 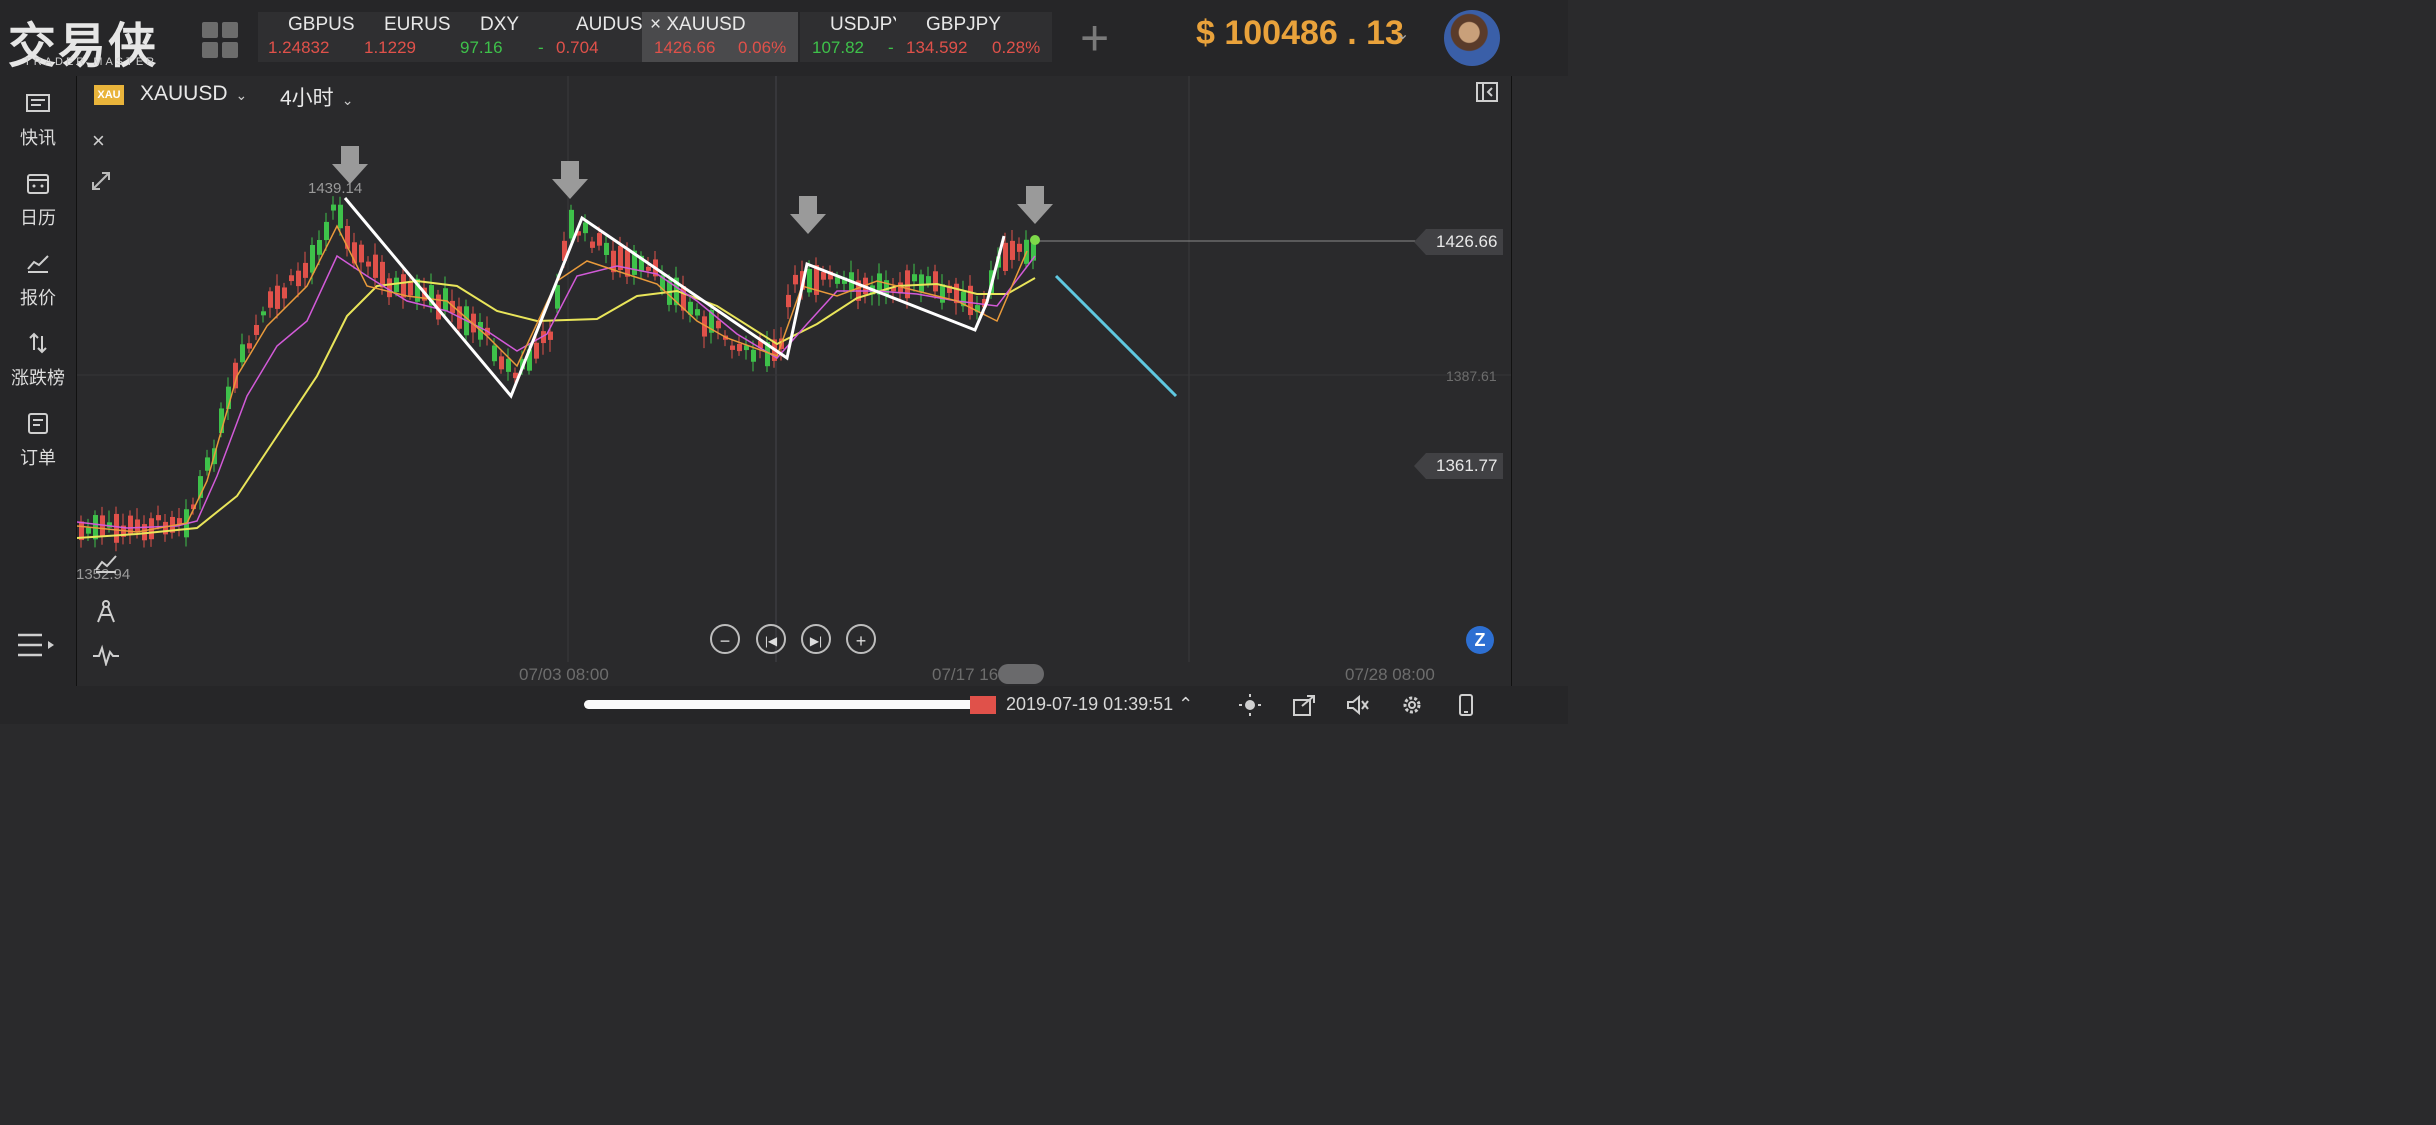 I want to click on ticker-gbpusd: GBPUSI 1.24832, so click(x=306, y=37).